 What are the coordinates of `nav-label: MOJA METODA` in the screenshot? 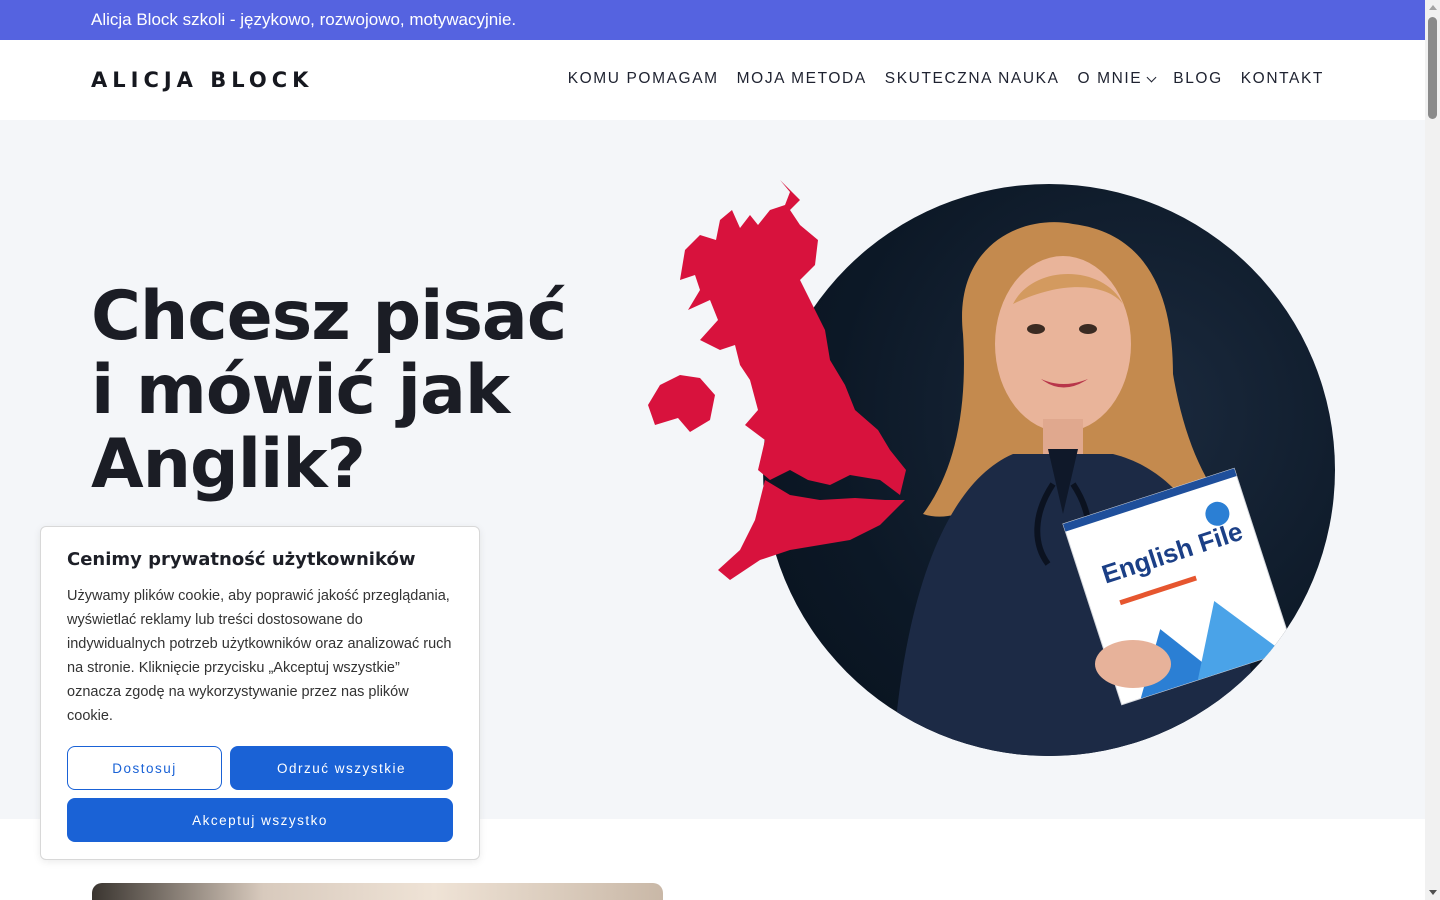 It's located at (801, 78).